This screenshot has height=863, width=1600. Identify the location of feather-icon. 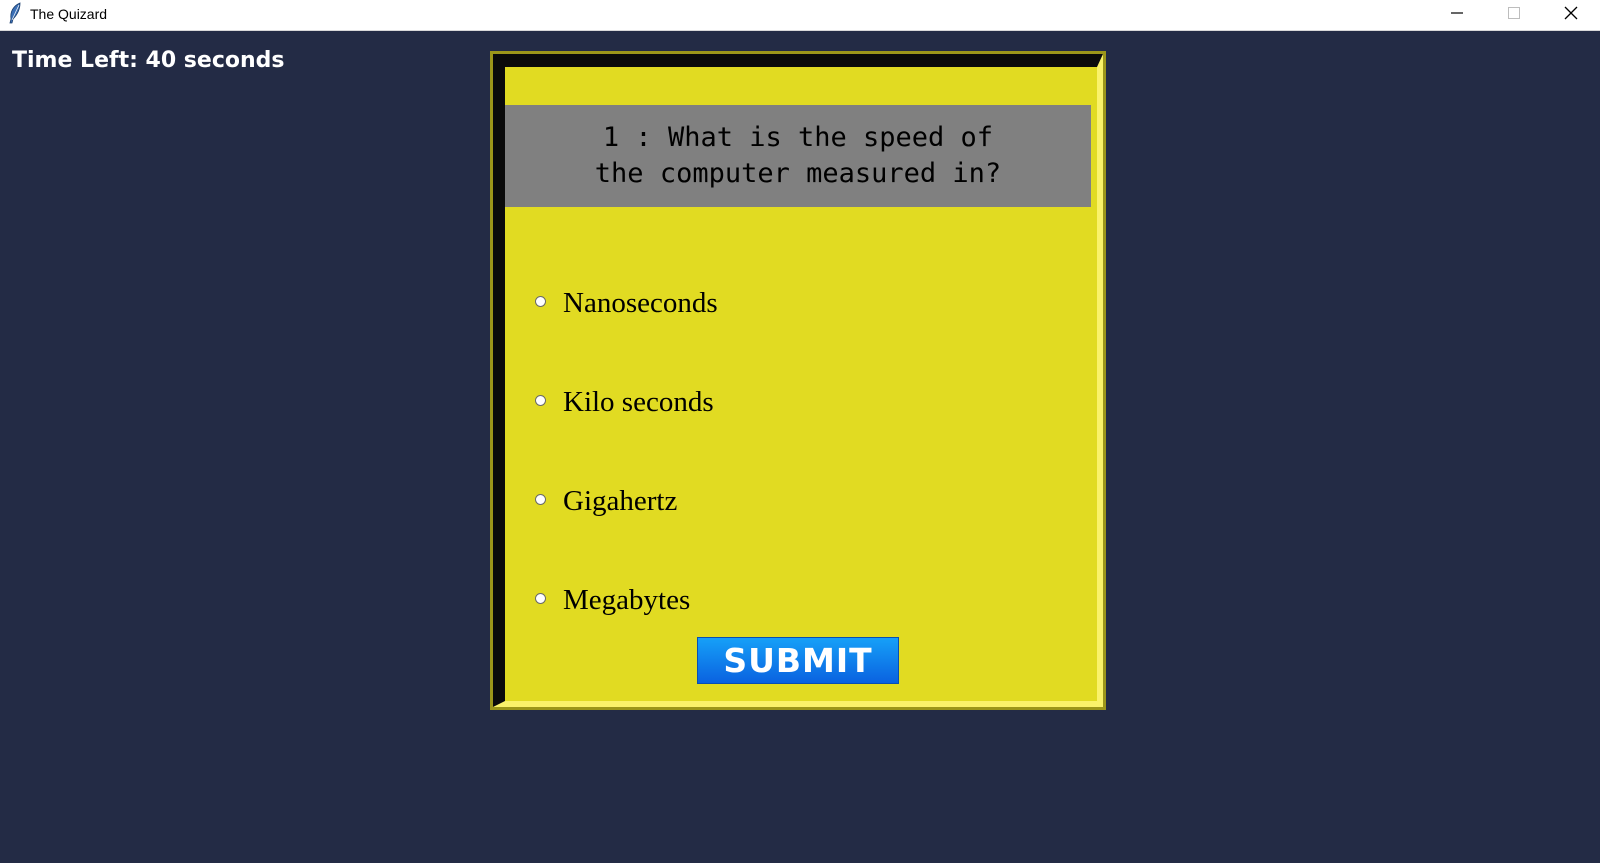
(15, 13).